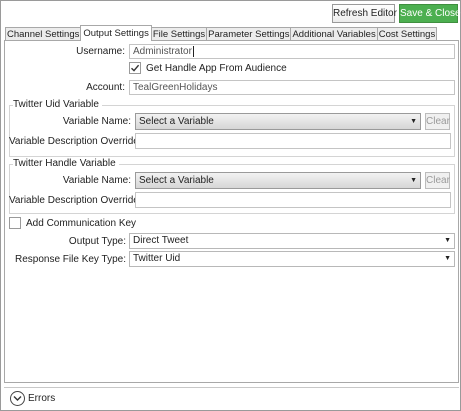  Describe the element at coordinates (97, 241) in the screenshot. I see `output-type-label: Output Type:` at that location.